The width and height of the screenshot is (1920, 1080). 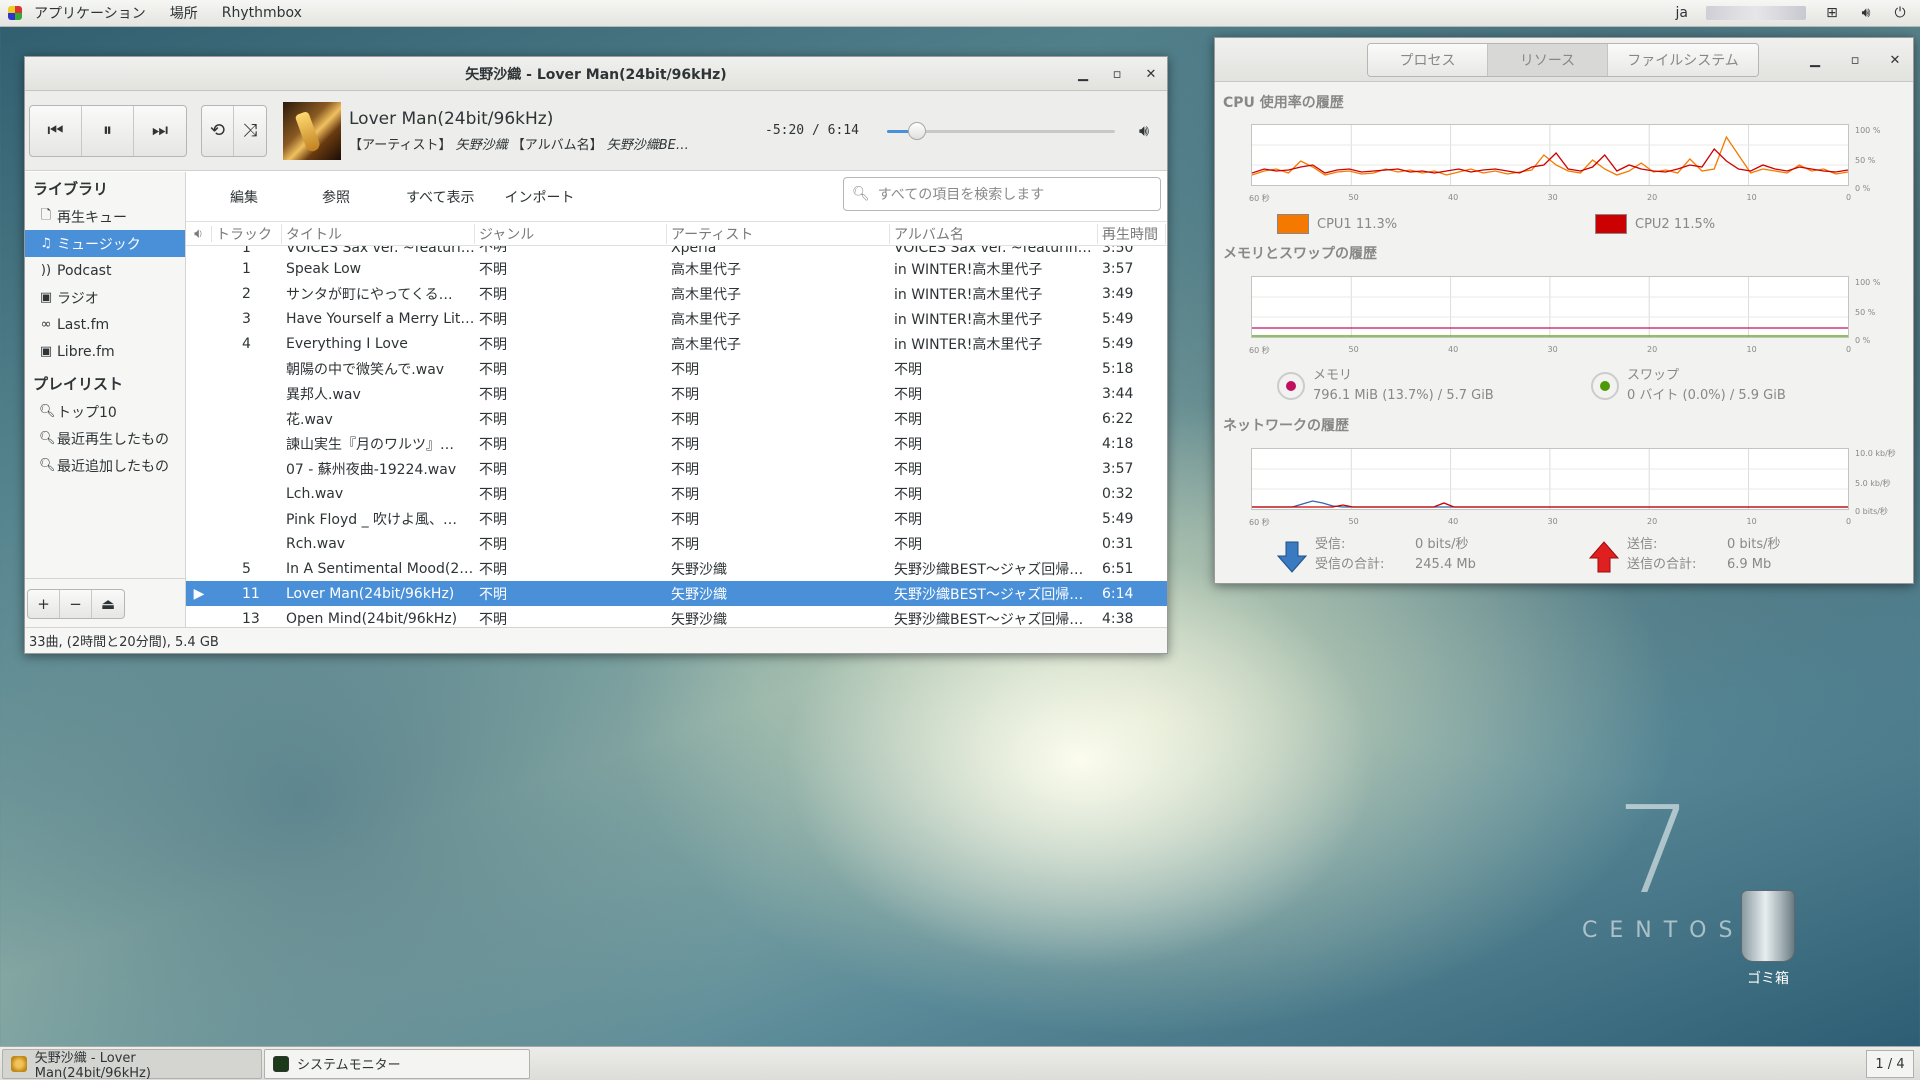 What do you see at coordinates (105, 270) in the screenshot?
I see `sidebar-item-library: )) Podcast` at bounding box center [105, 270].